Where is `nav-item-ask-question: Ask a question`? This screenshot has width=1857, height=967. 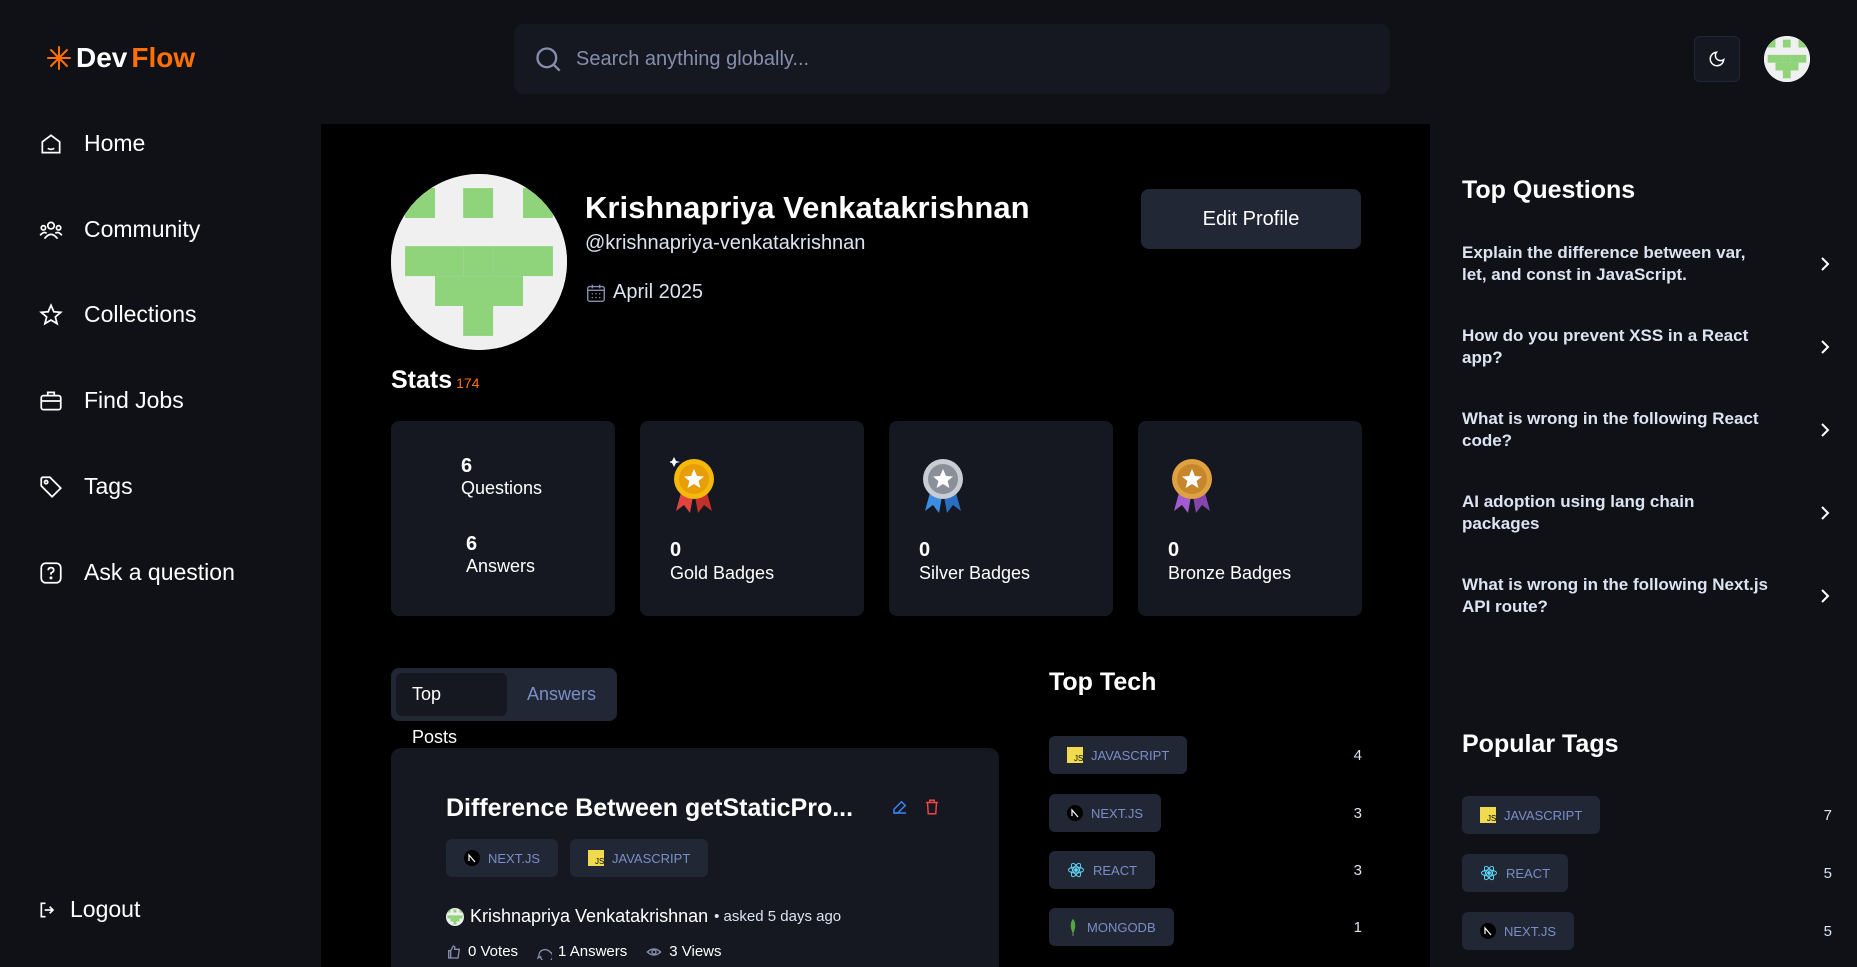
nav-item-ask-question: Ask a question is located at coordinates (136, 572).